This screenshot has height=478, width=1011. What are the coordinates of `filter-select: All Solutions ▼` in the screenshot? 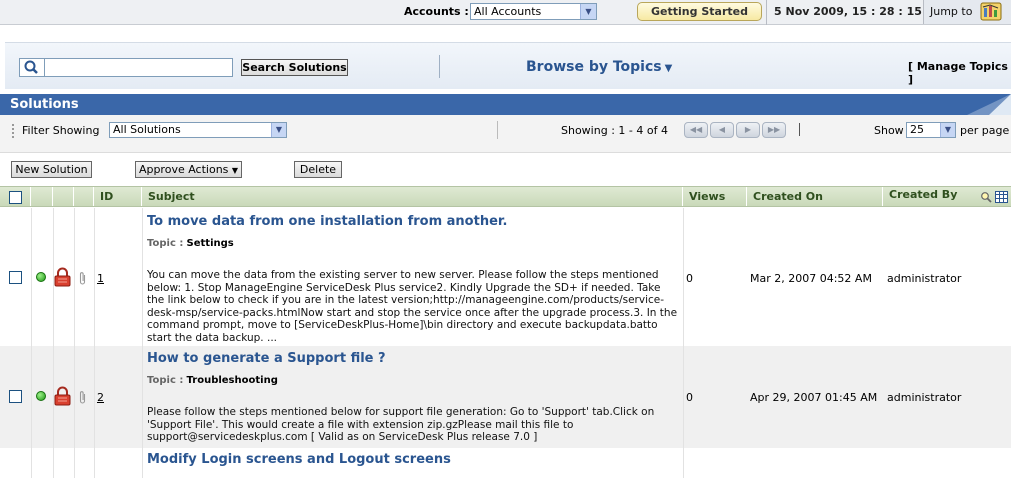 It's located at (198, 130).